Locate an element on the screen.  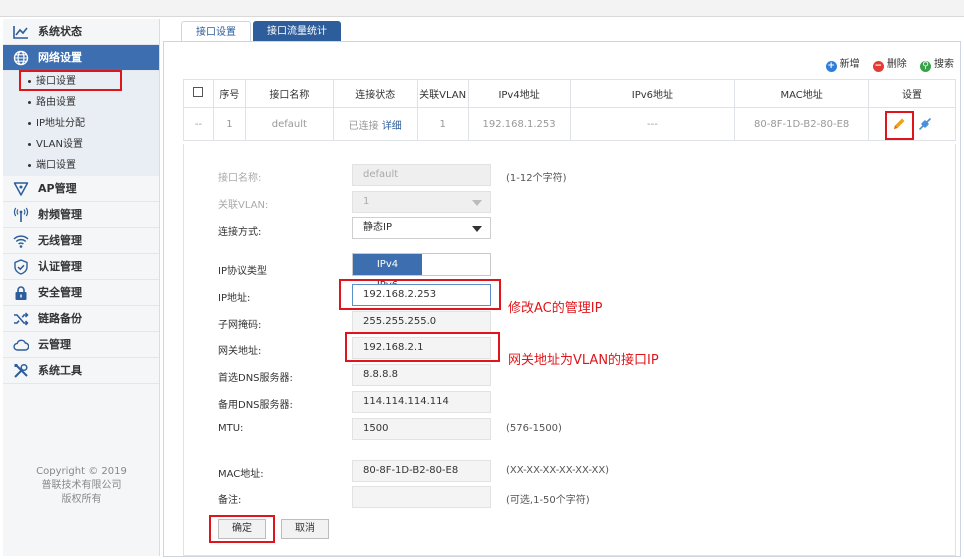
vlan-label: 关联VLAN: is located at coordinates (243, 205).